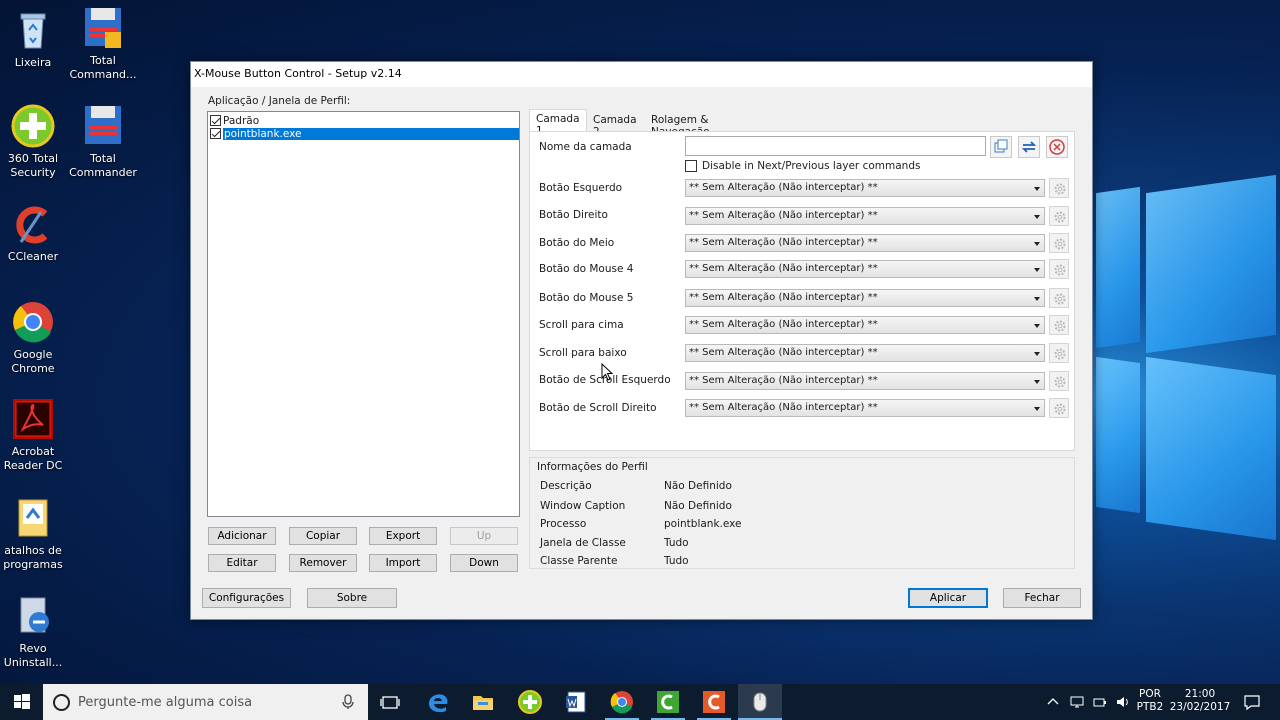 Image resolution: width=1280 pixels, height=720 pixels. Describe the element at coordinates (1150, 701) in the screenshot. I see `language-indicator: POR PTB2` at that location.